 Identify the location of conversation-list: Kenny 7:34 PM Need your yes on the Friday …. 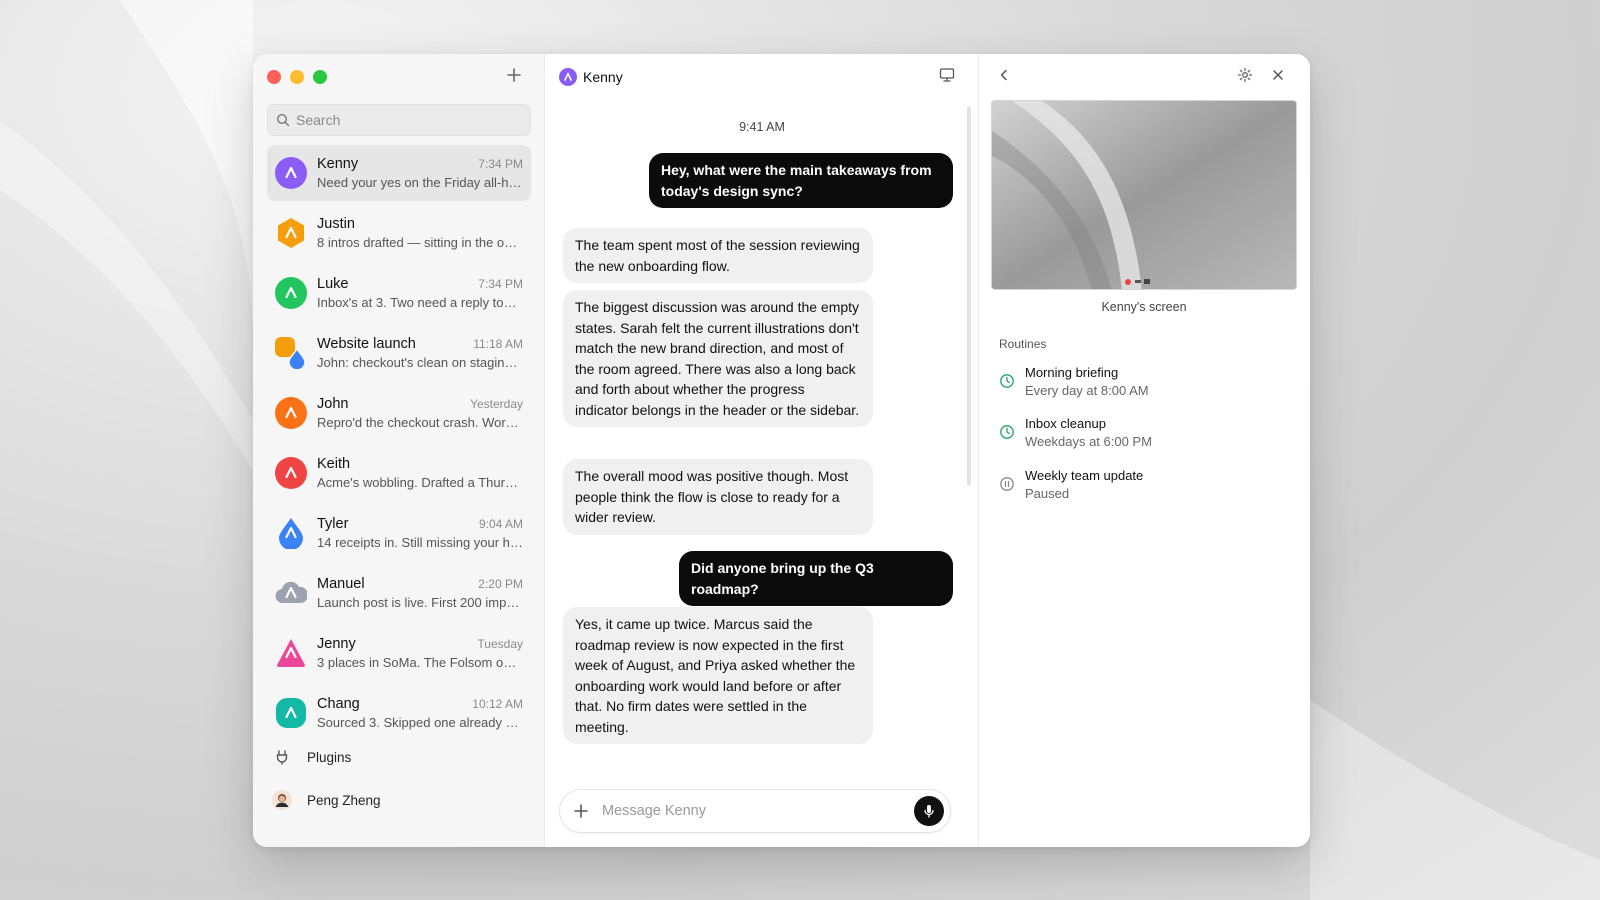
(399, 445).